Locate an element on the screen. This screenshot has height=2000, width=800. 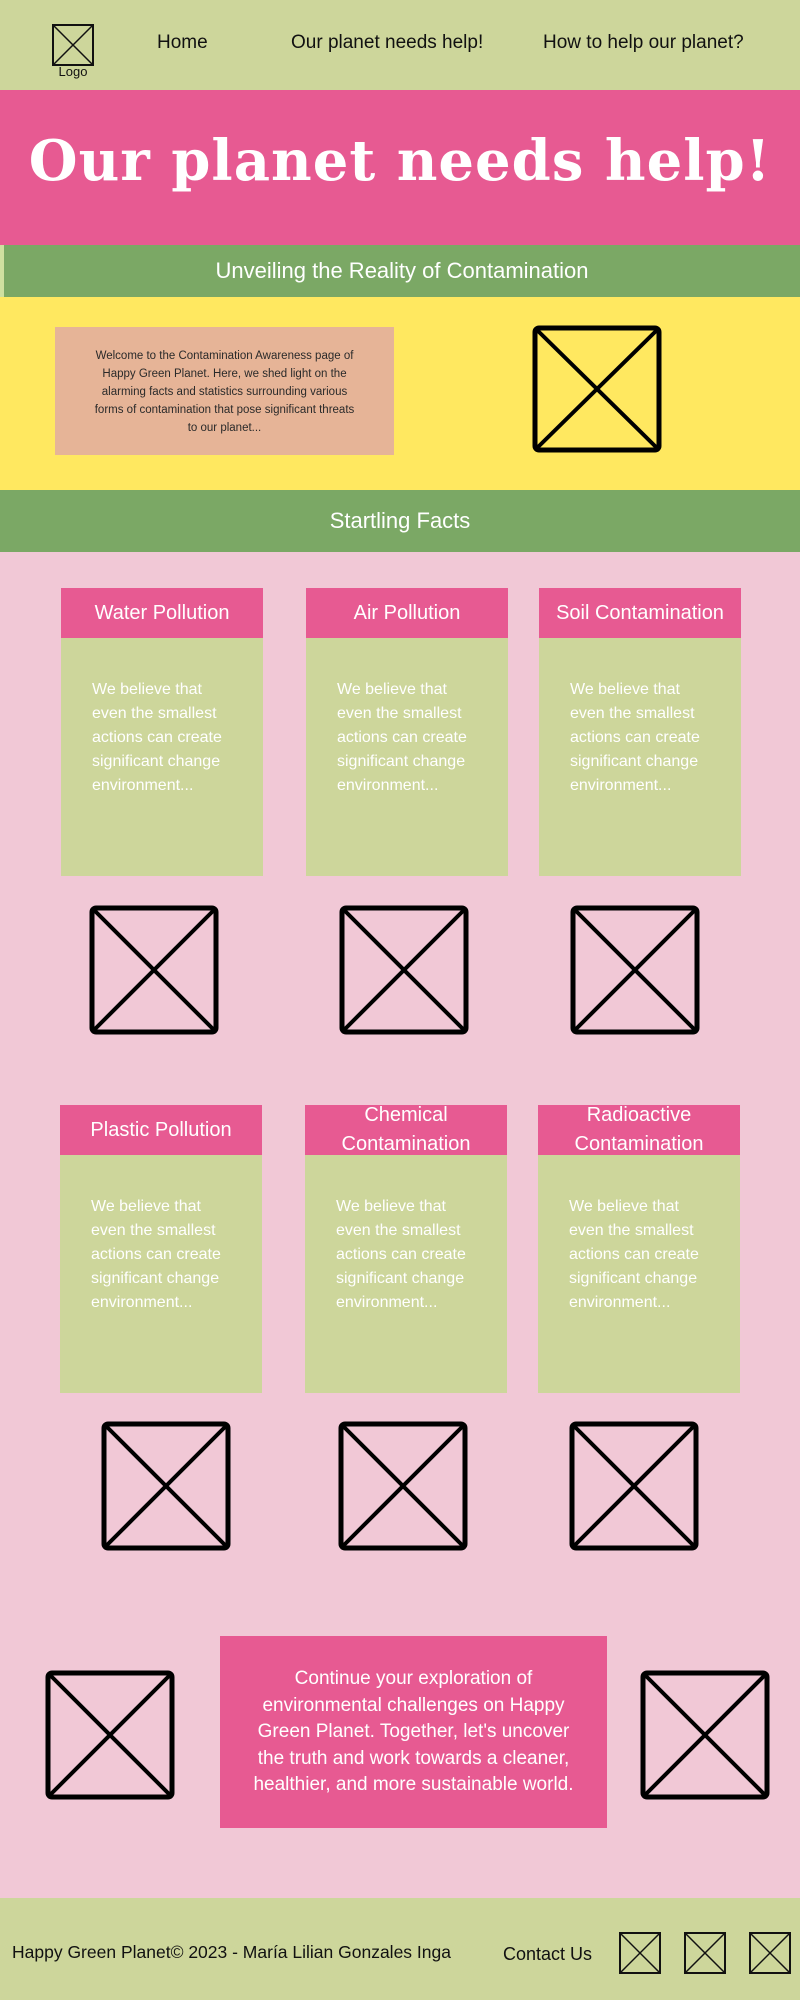
left-decor-image-placeholder is located at coordinates (110, 1735).